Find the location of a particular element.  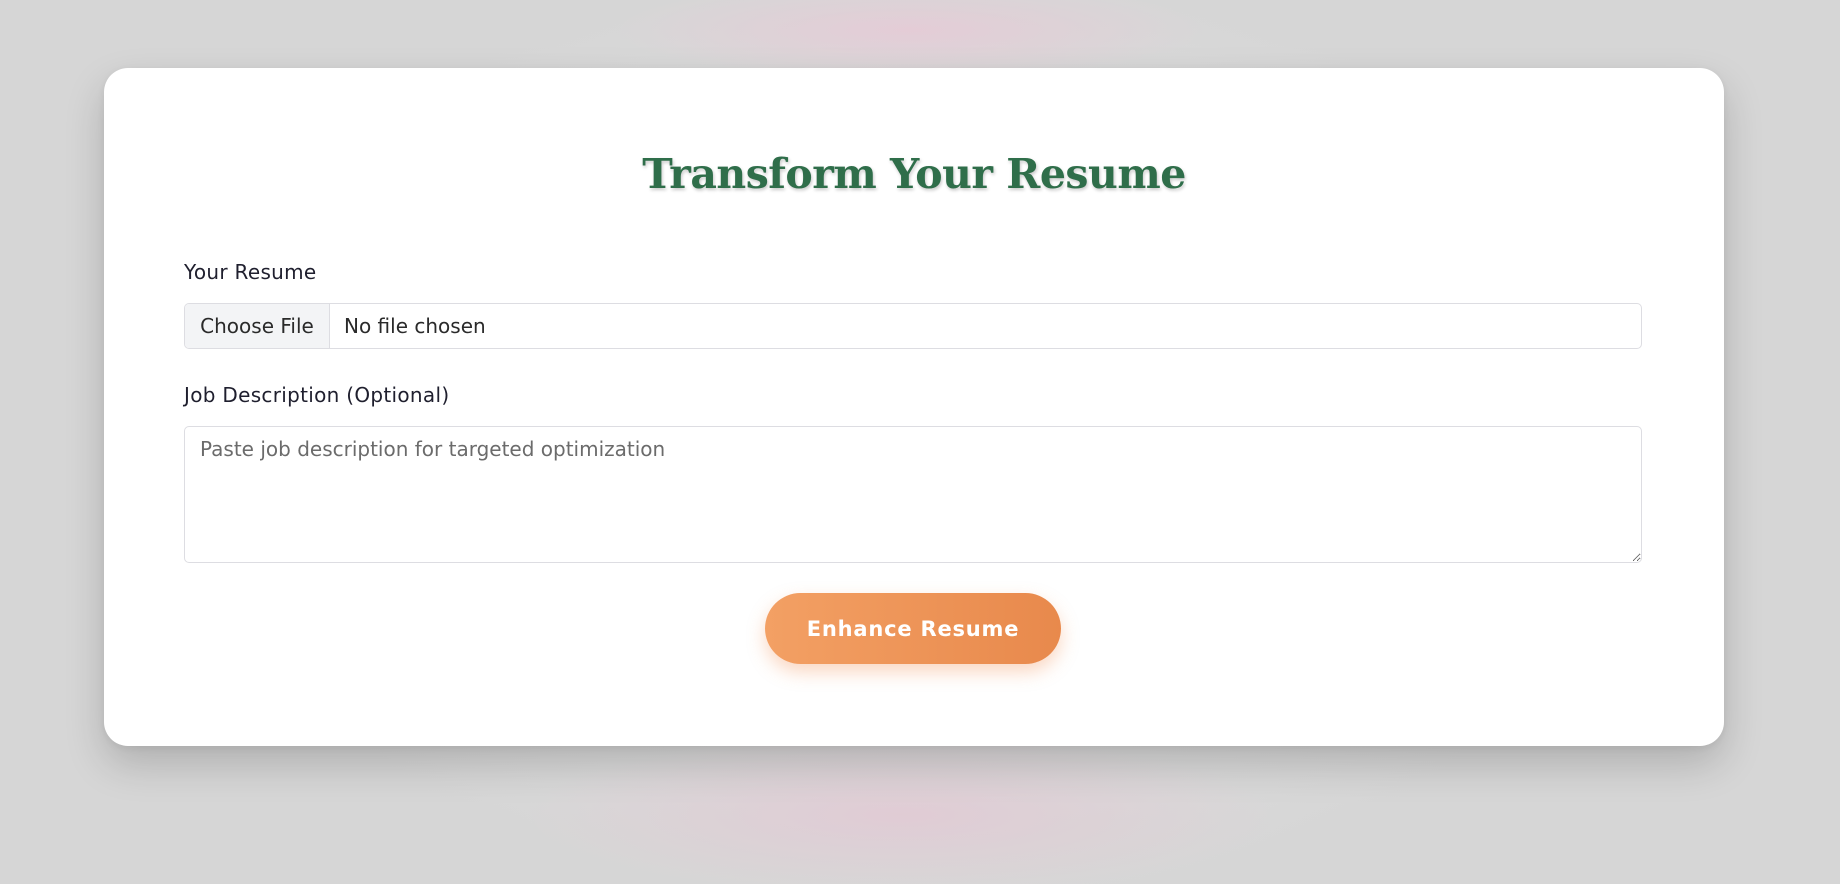

page-title: Transform Your Resume is located at coordinates (914, 174).